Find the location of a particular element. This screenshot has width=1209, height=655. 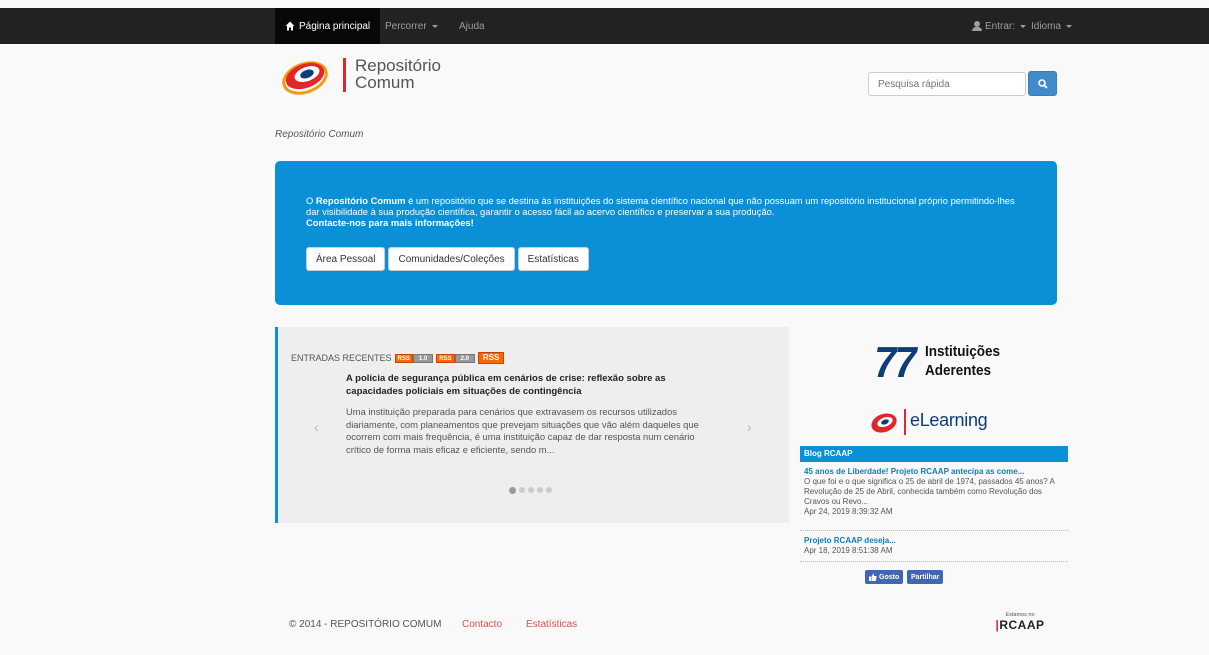

footer-stats-link: Estatísticas is located at coordinates (551, 624).